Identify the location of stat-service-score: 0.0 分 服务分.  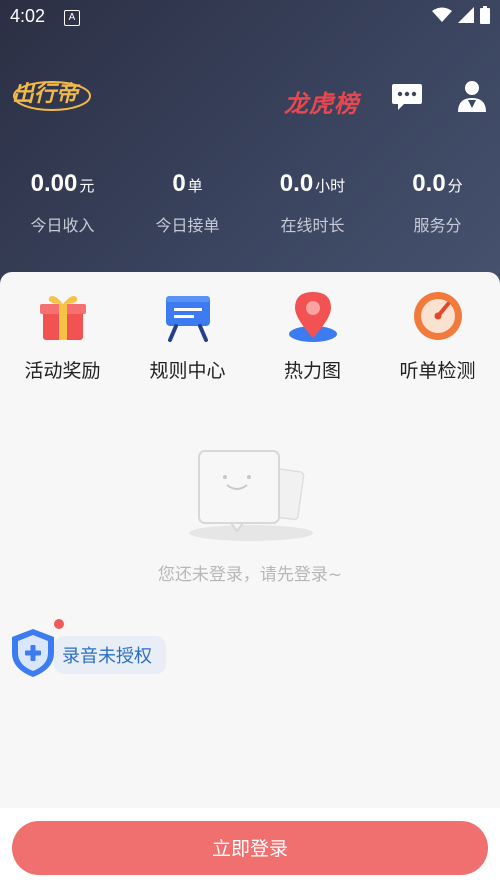
(437, 210).